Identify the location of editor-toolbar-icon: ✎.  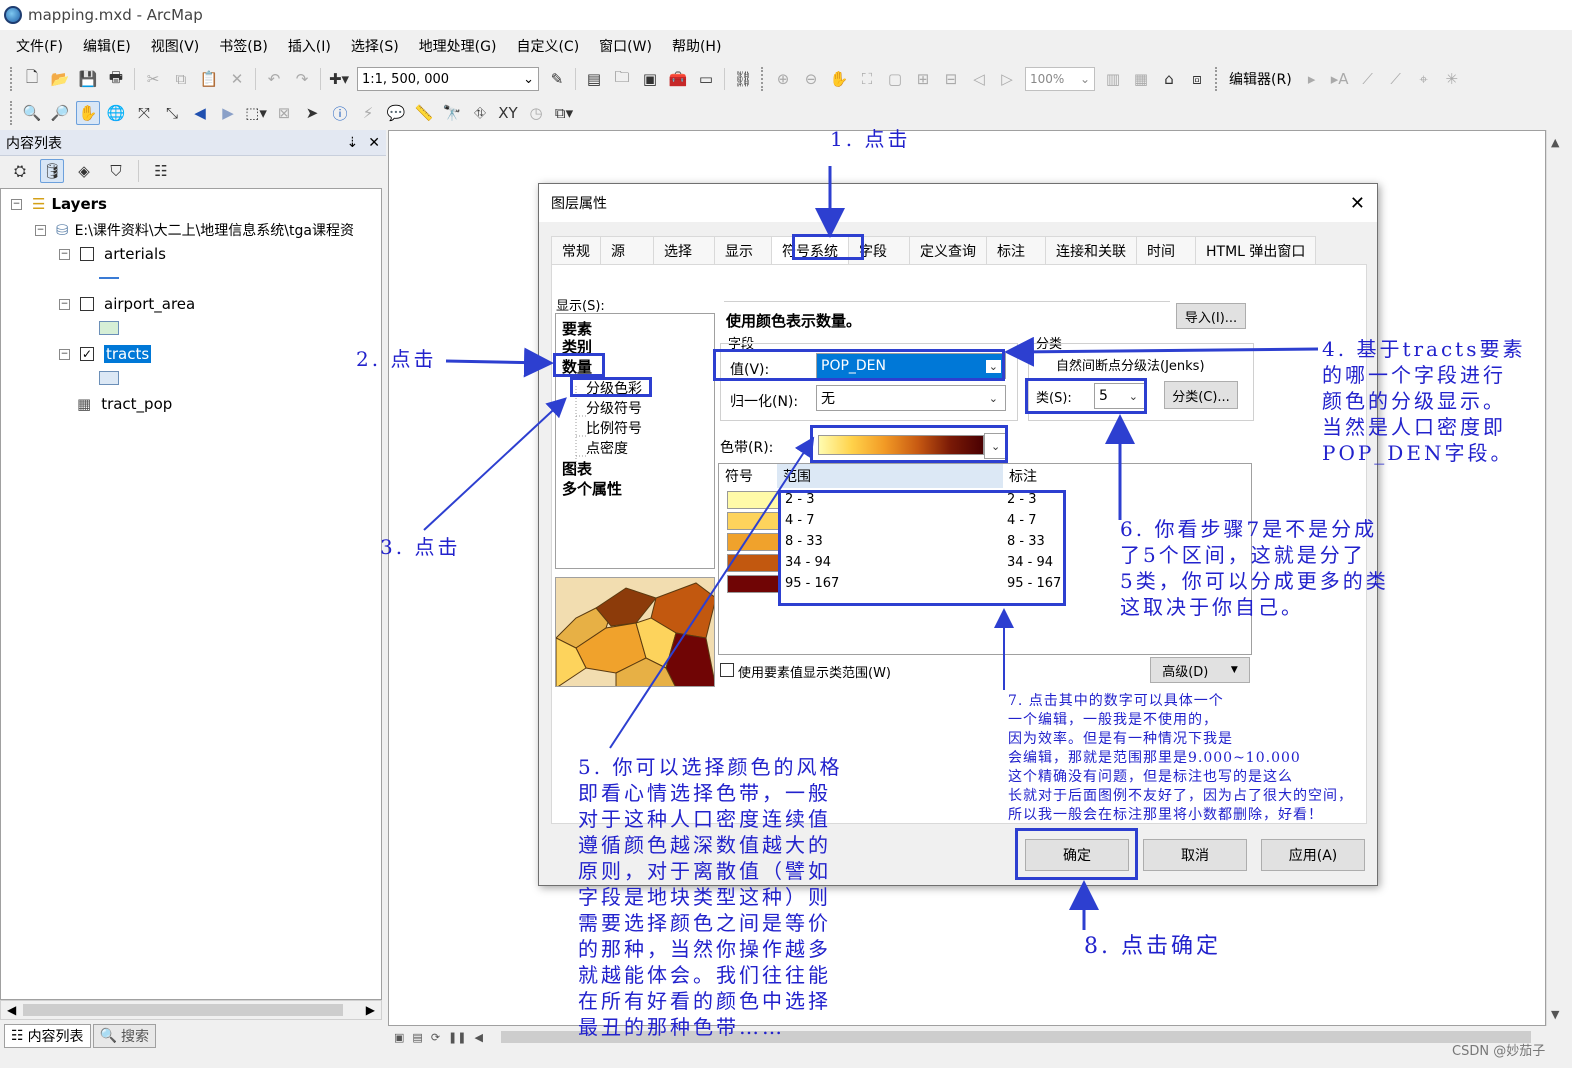
(557, 79).